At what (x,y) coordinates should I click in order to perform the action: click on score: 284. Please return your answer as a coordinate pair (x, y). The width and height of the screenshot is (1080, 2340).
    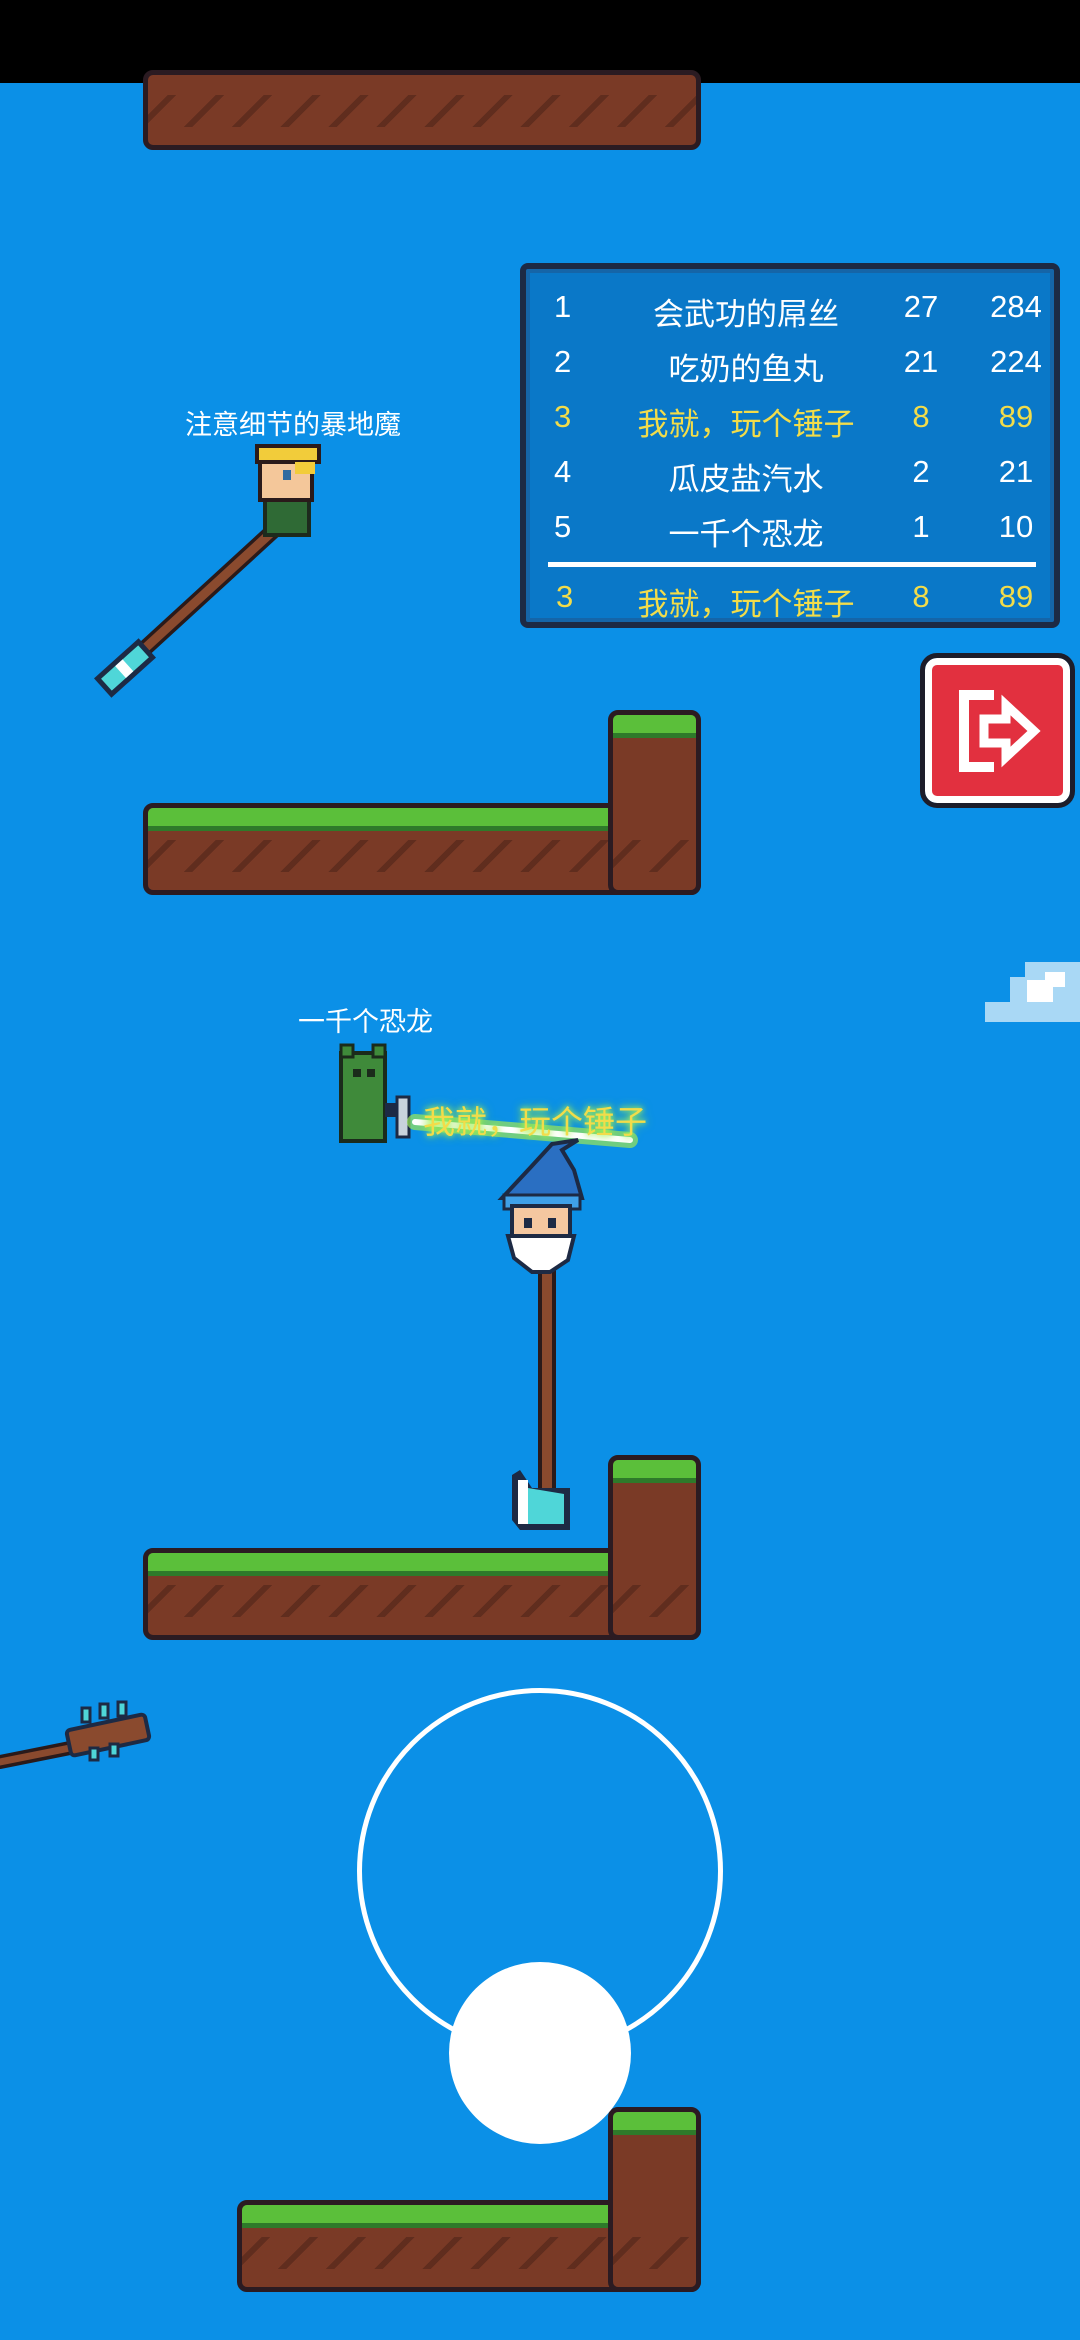
    Looking at the image, I should click on (1016, 306).